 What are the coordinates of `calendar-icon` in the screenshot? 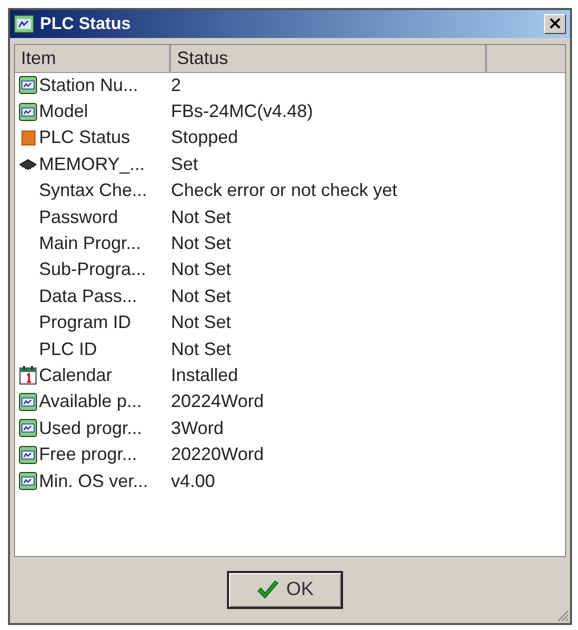 It's located at (28, 375).